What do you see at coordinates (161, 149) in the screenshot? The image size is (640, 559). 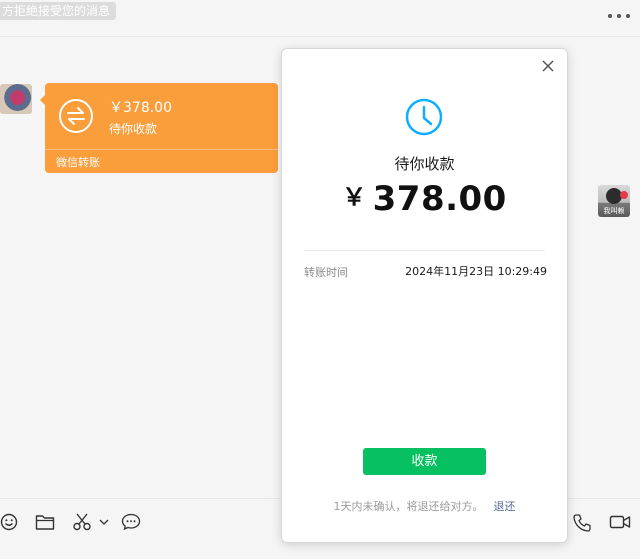 I see `bubble-divider` at bounding box center [161, 149].